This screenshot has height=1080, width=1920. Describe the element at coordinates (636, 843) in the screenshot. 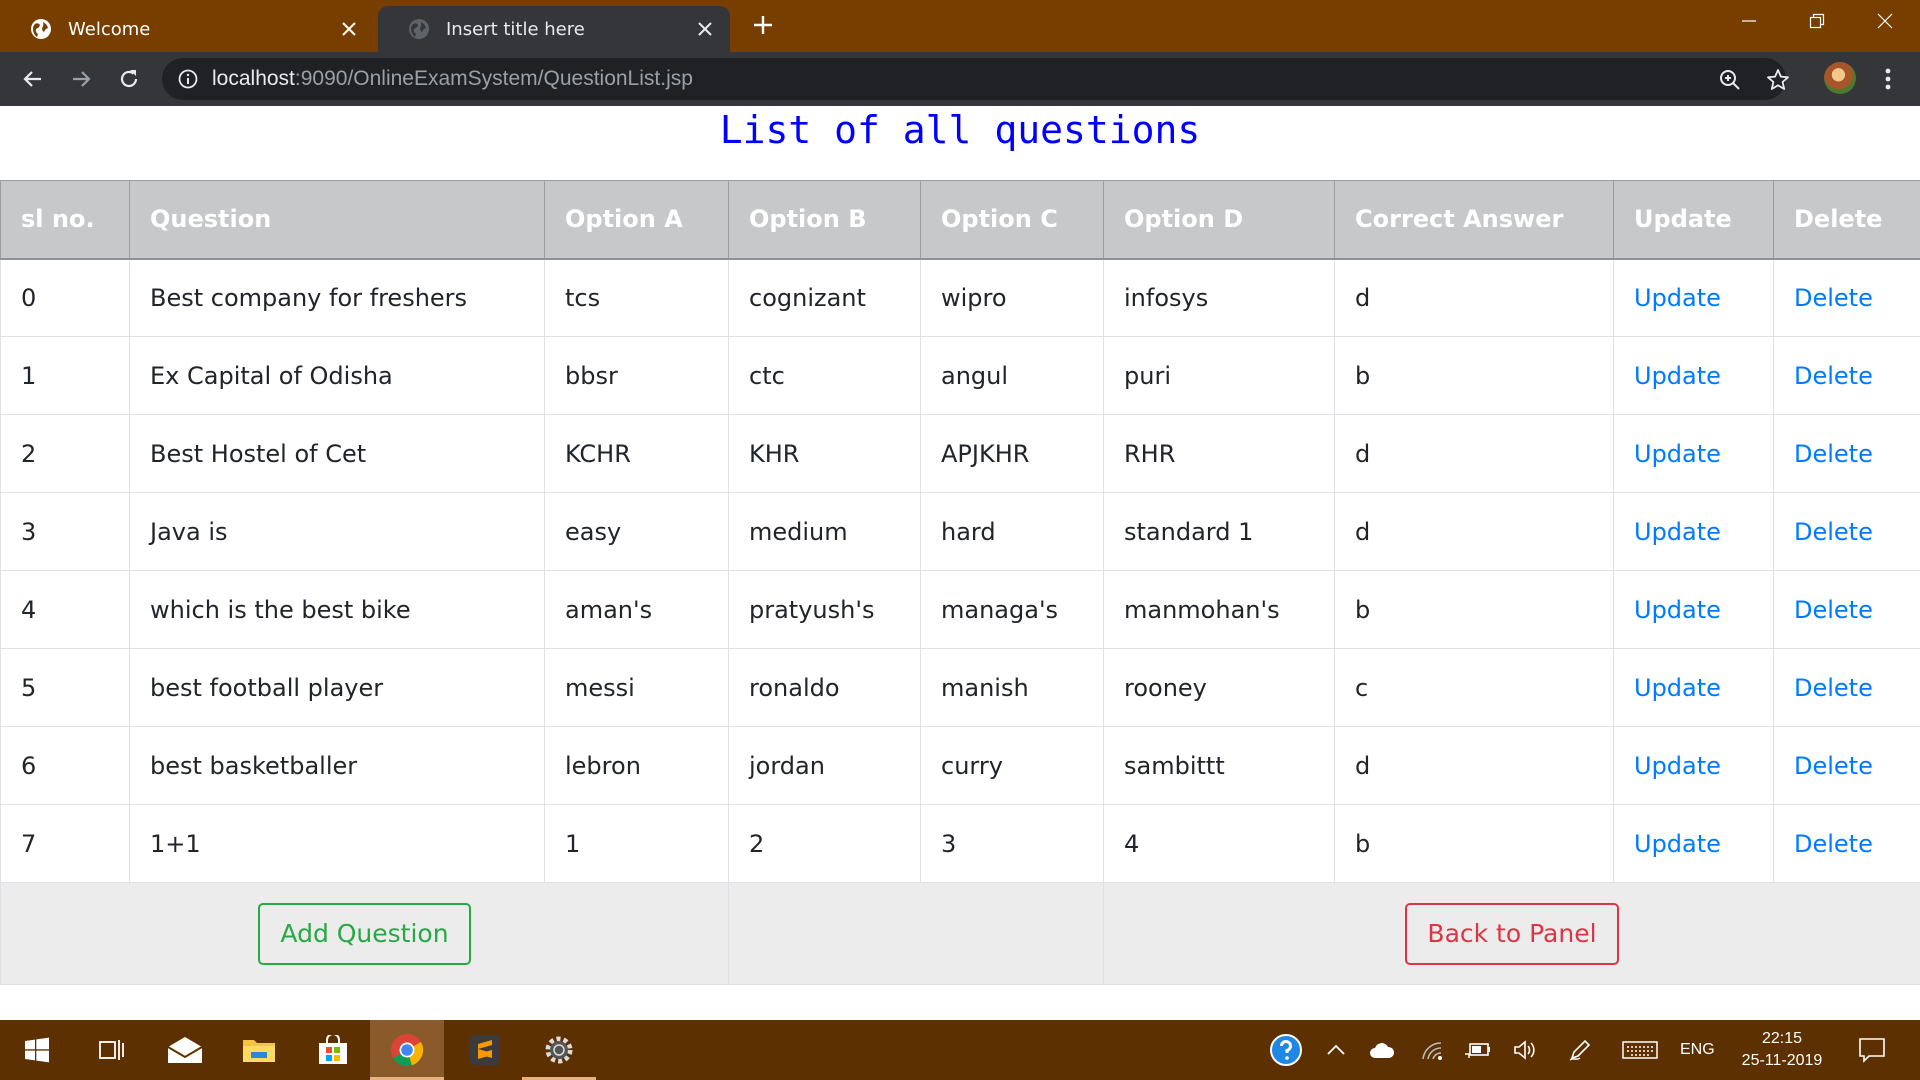

I see `cell-option-a: 1` at that location.